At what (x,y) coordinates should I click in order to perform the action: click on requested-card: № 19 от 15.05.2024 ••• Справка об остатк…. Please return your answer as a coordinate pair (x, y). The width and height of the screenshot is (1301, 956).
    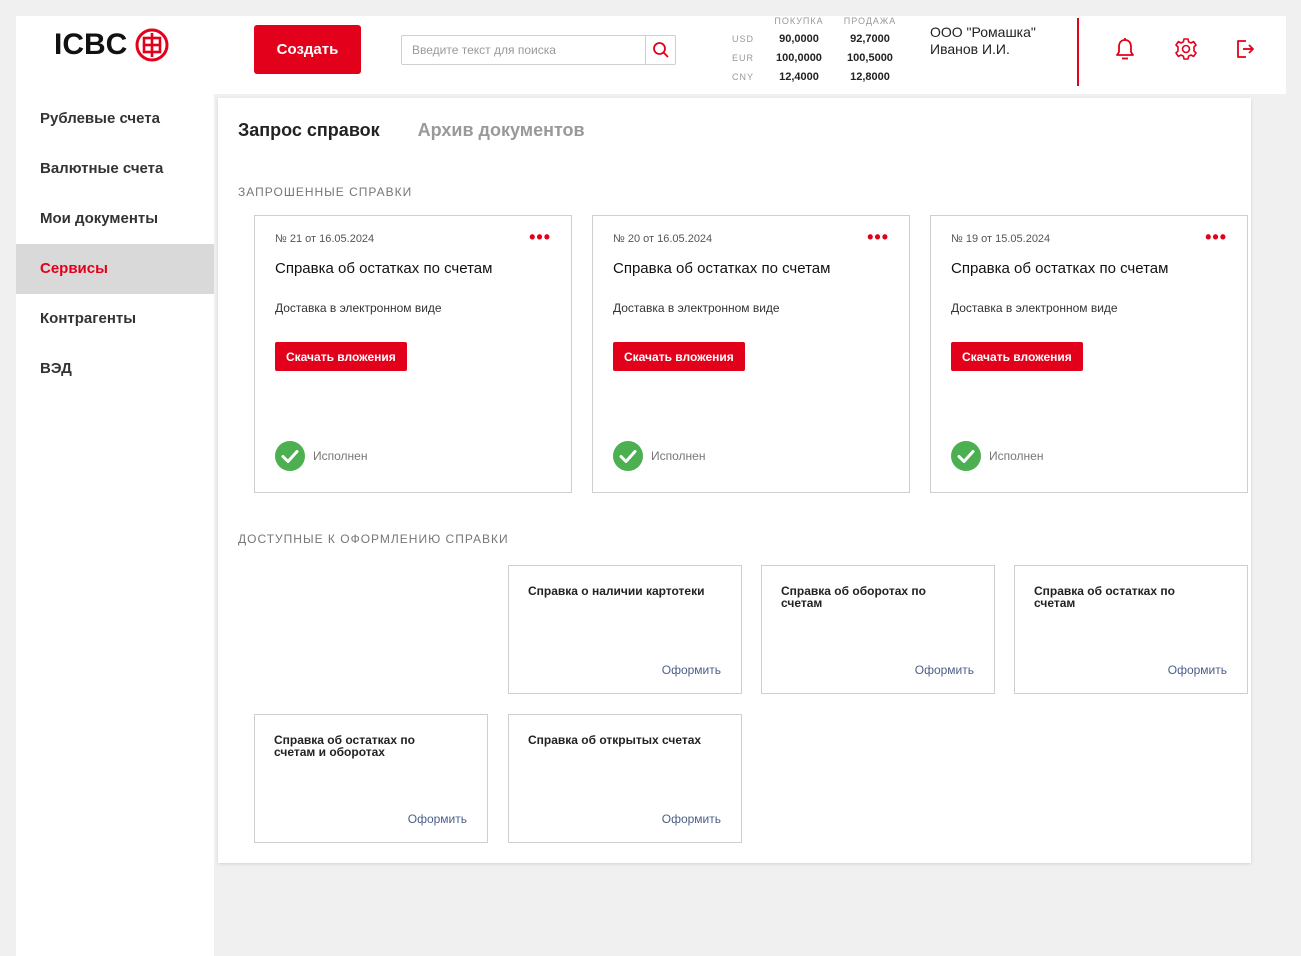
    Looking at the image, I should click on (1089, 354).